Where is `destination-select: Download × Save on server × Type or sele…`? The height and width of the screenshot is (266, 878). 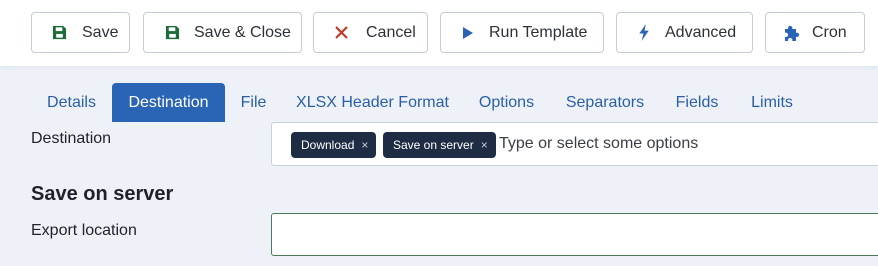 destination-select: Download × Save on server × Type or sele… is located at coordinates (574, 144).